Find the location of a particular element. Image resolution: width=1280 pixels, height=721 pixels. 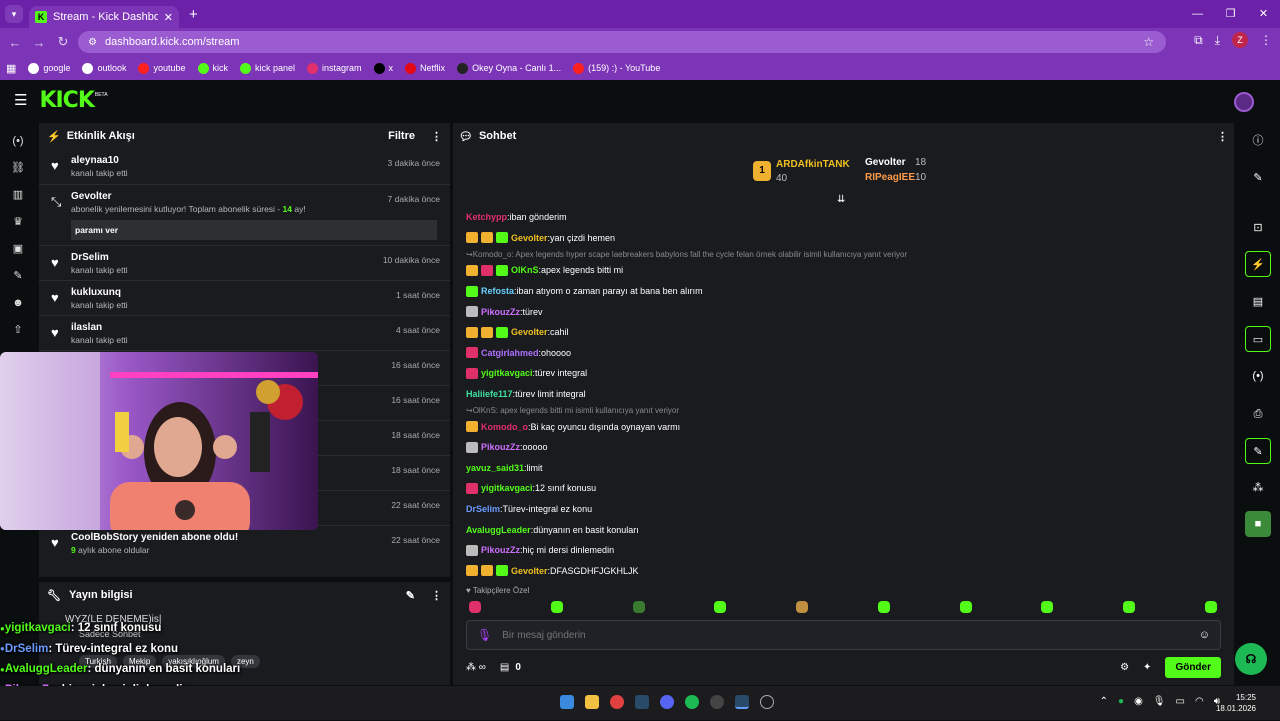

steam-active-icon is located at coordinates (742, 702).